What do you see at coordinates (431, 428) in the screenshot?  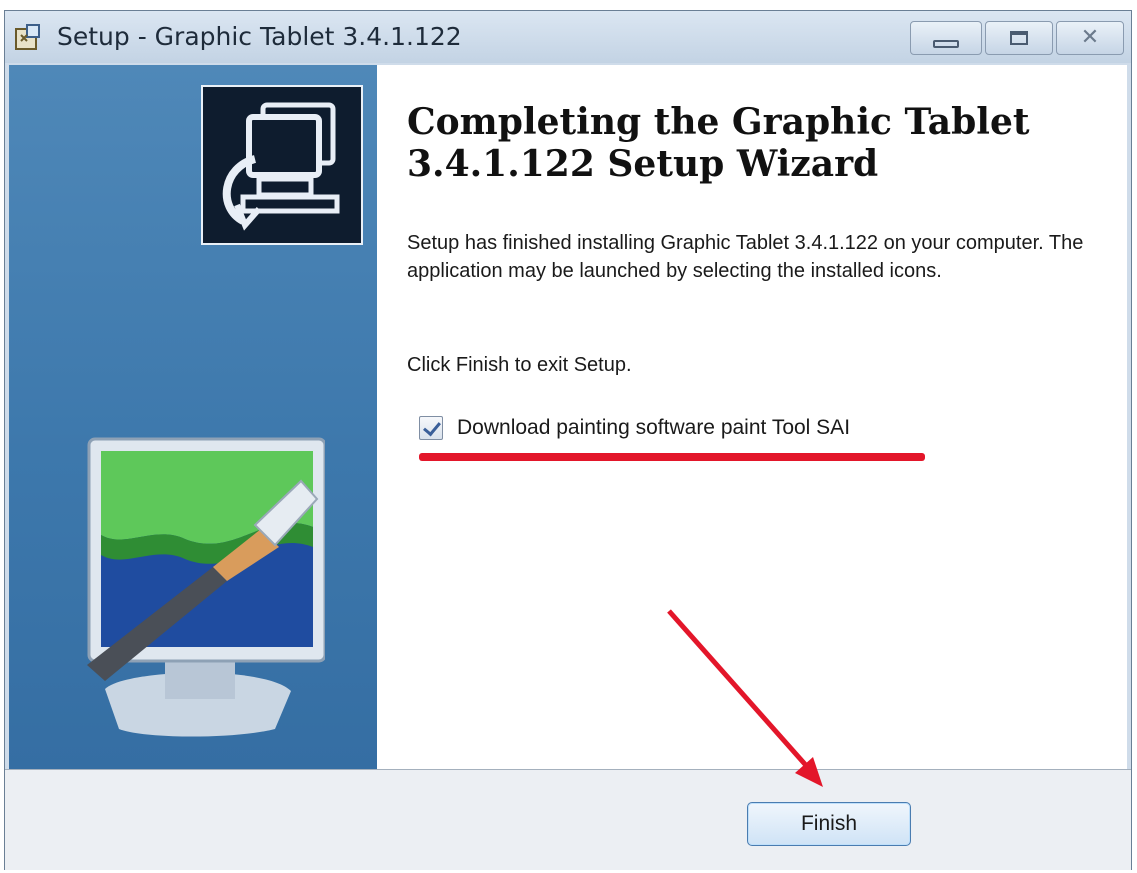 I see `download-checkbox` at bounding box center [431, 428].